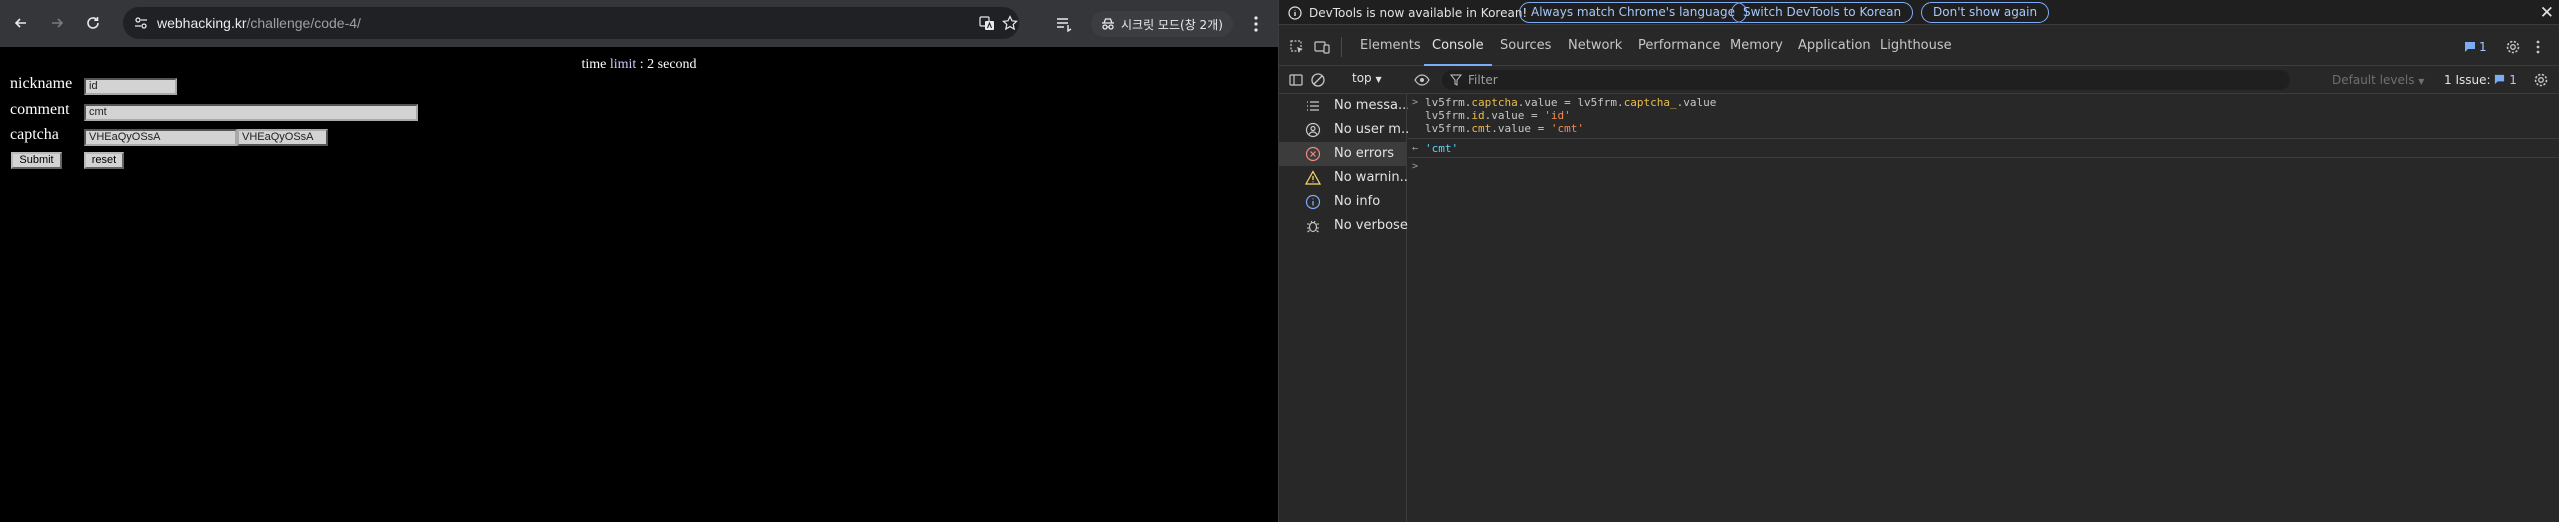 The width and height of the screenshot is (2559, 522). What do you see at coordinates (2475, 46) in the screenshot?
I see `issues-badge: 1` at bounding box center [2475, 46].